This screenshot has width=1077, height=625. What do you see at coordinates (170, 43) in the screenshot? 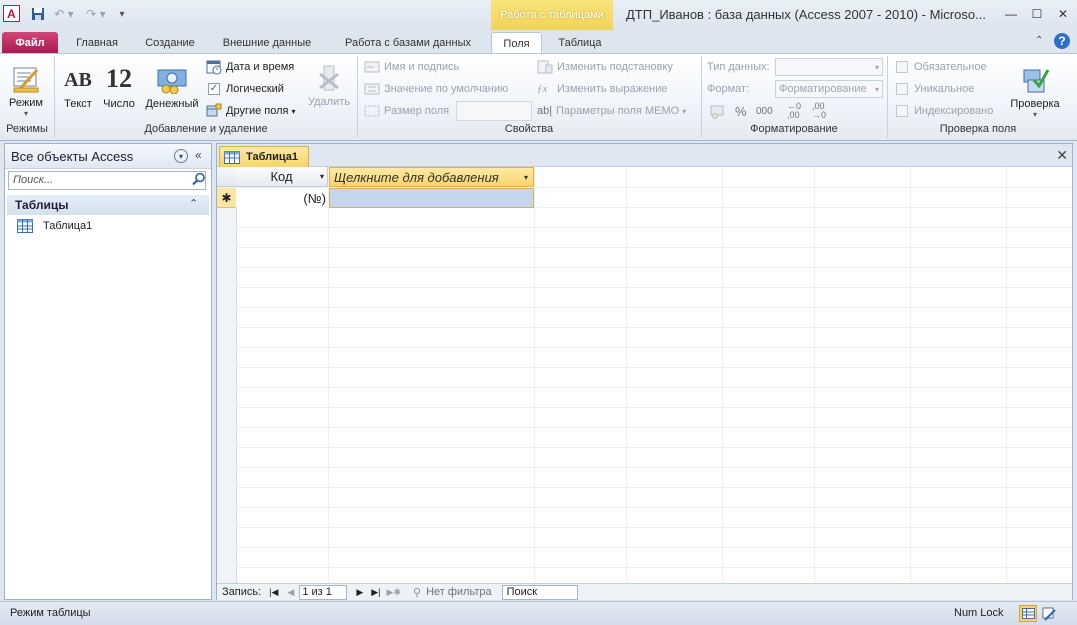
I see `tab-create: Создание` at bounding box center [170, 43].